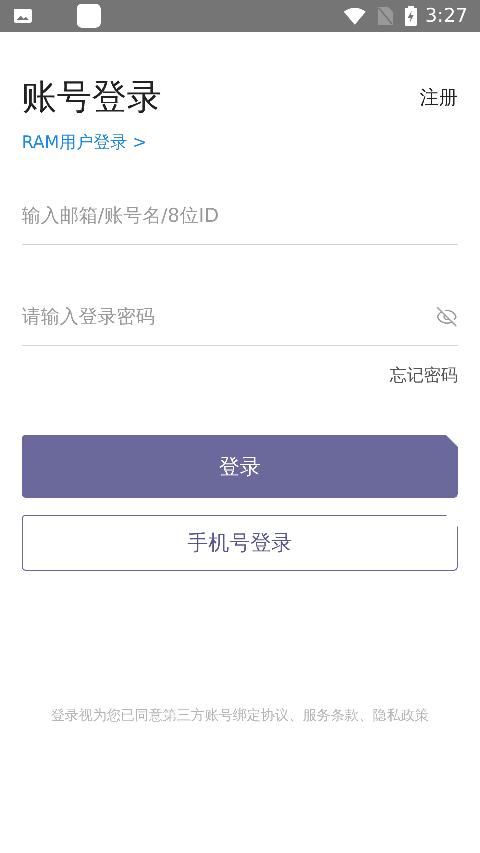  What do you see at coordinates (447, 317) in the screenshot?
I see `eye-off-icon` at bounding box center [447, 317].